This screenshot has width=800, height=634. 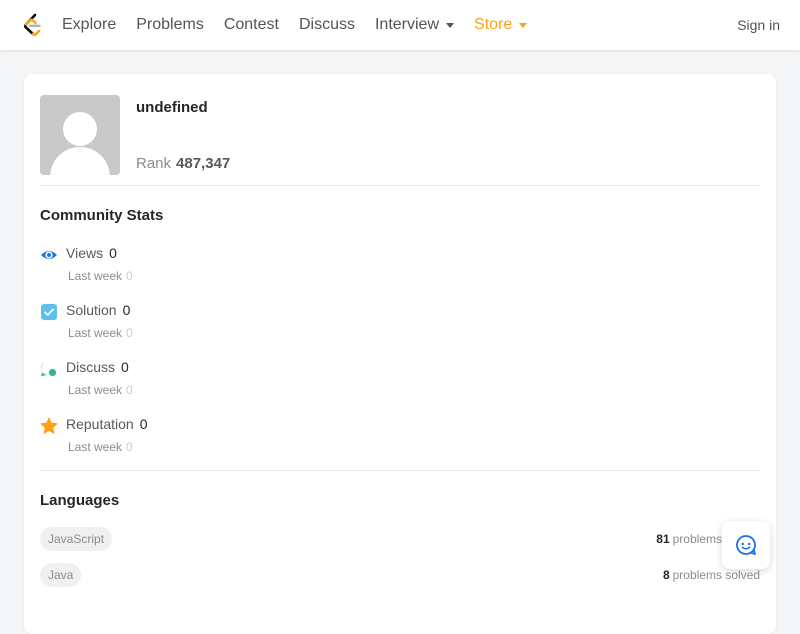 What do you see at coordinates (400, 539) in the screenshot?
I see `language-row-javascript: JavaScript 81 problems solved` at bounding box center [400, 539].